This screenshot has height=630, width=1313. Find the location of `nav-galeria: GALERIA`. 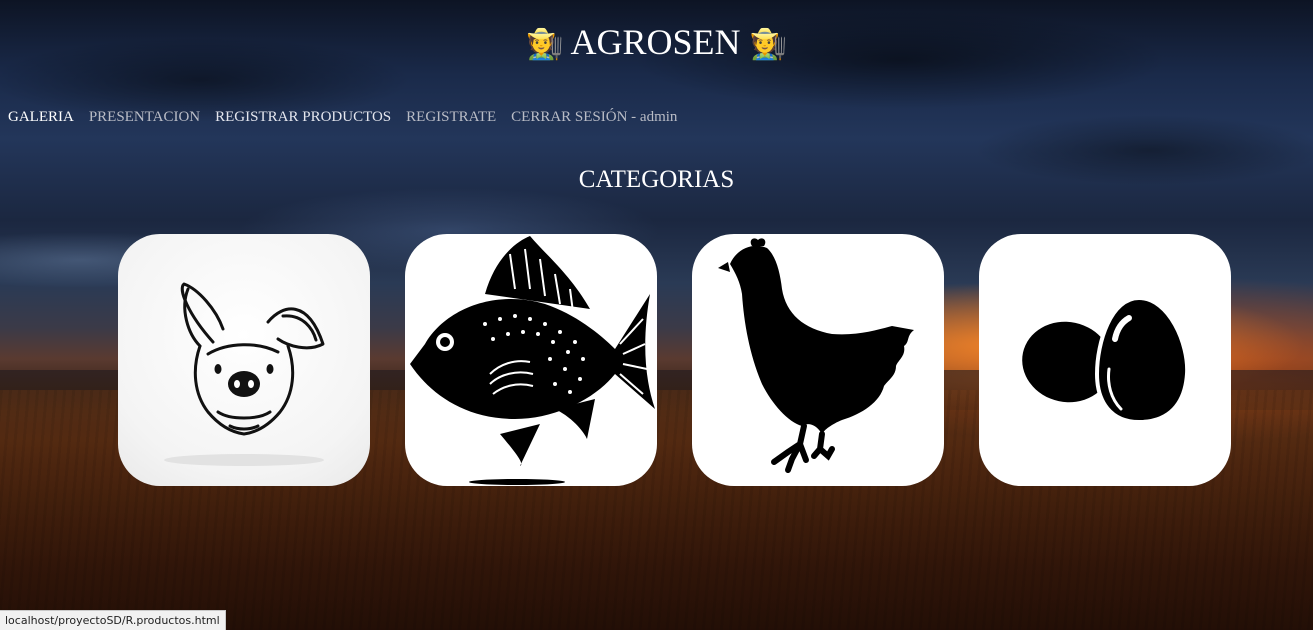

nav-galeria: GALERIA is located at coordinates (41, 117).